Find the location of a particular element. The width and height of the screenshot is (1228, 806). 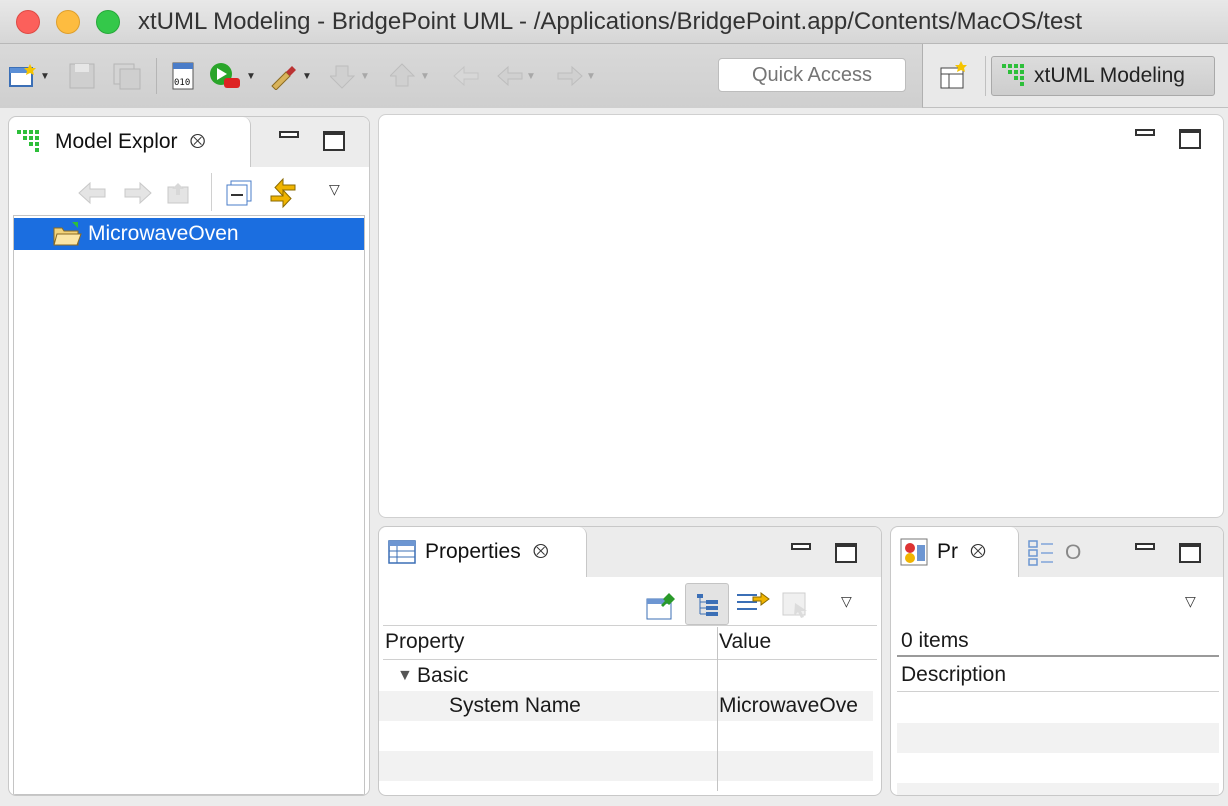

show-categories-button is located at coordinates (707, 604).